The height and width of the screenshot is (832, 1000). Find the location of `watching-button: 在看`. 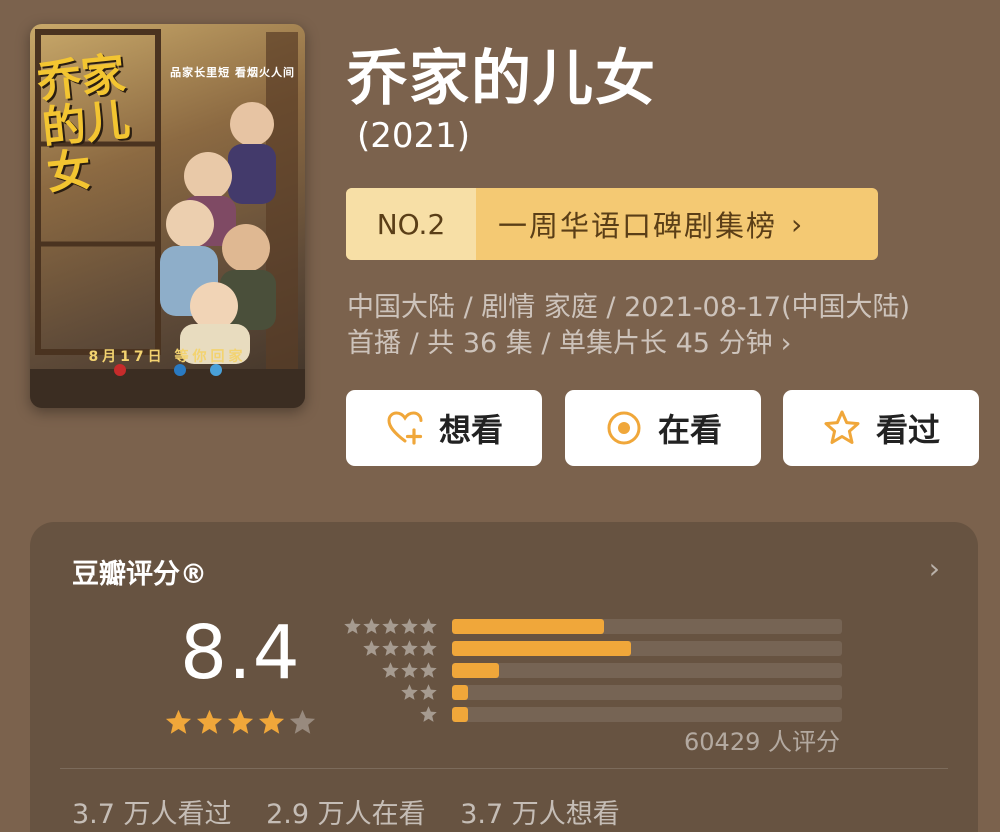

watching-button: 在看 is located at coordinates (663, 428).